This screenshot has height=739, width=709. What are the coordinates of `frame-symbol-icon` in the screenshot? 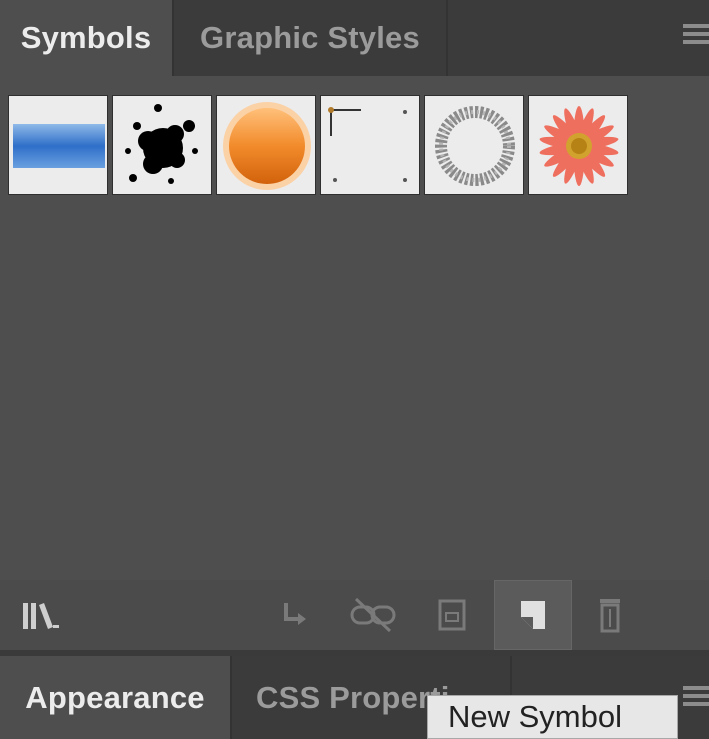 It's located at (367, 144).